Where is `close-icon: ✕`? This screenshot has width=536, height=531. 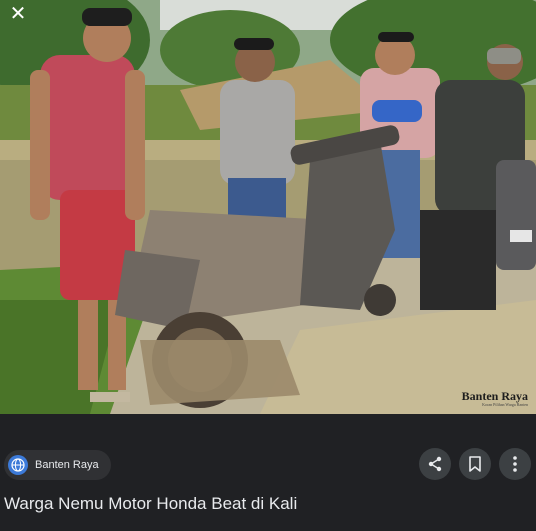 close-icon: ✕ is located at coordinates (18, 14).